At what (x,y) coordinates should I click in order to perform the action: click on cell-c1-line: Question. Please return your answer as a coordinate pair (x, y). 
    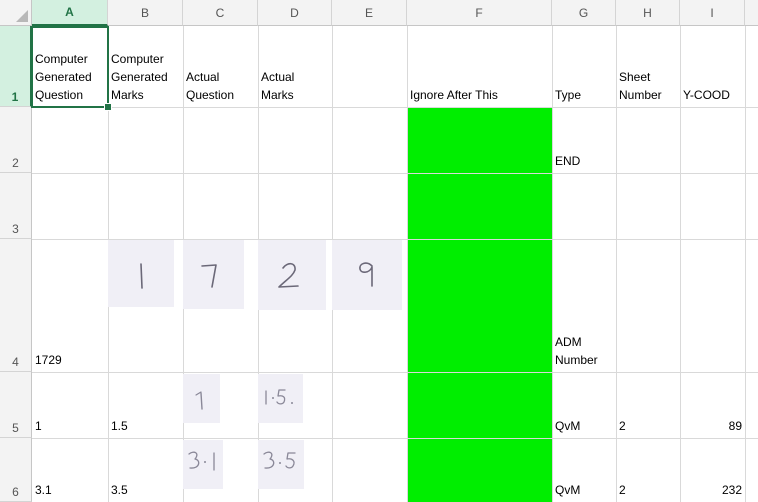
    Looking at the image, I should click on (210, 95).